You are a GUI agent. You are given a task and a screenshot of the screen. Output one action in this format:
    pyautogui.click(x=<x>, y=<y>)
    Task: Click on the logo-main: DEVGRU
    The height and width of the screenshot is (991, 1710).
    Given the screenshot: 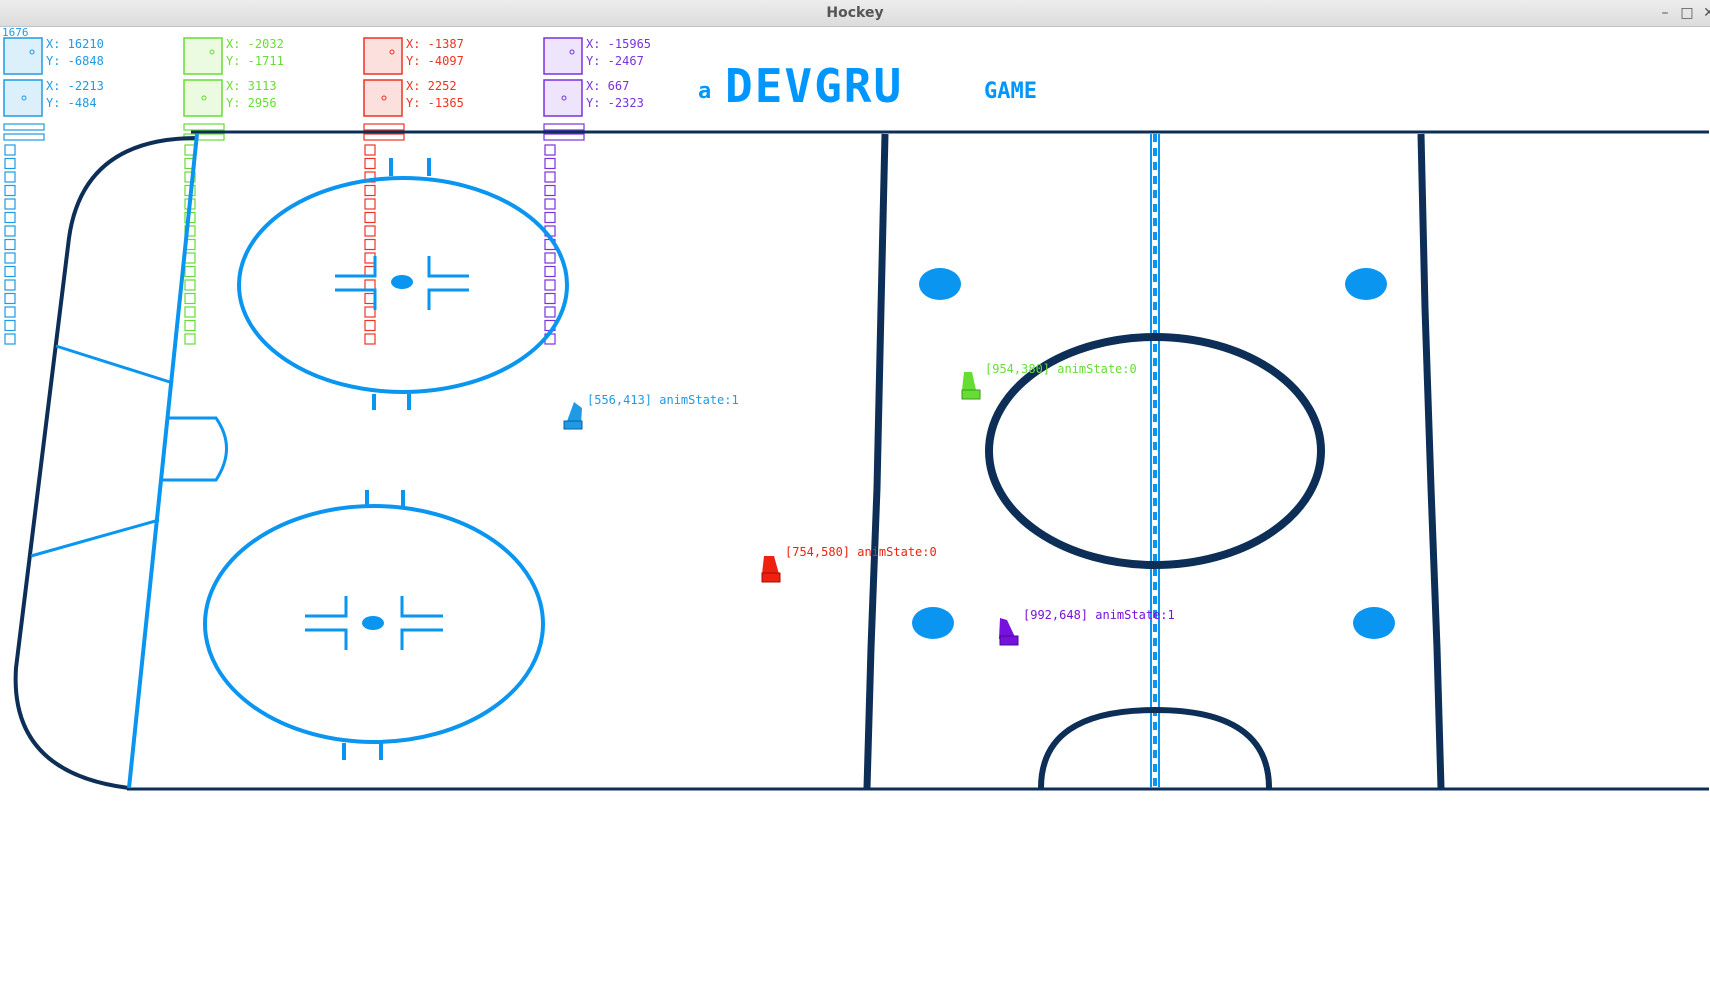 What is the action you would take?
    pyautogui.click(x=814, y=86)
    